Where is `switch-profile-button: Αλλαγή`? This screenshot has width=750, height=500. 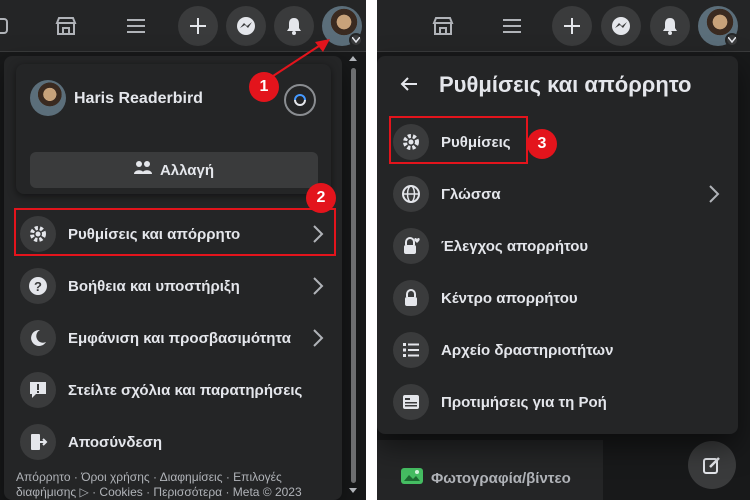
switch-profile-button: Αλλαγή is located at coordinates (174, 170).